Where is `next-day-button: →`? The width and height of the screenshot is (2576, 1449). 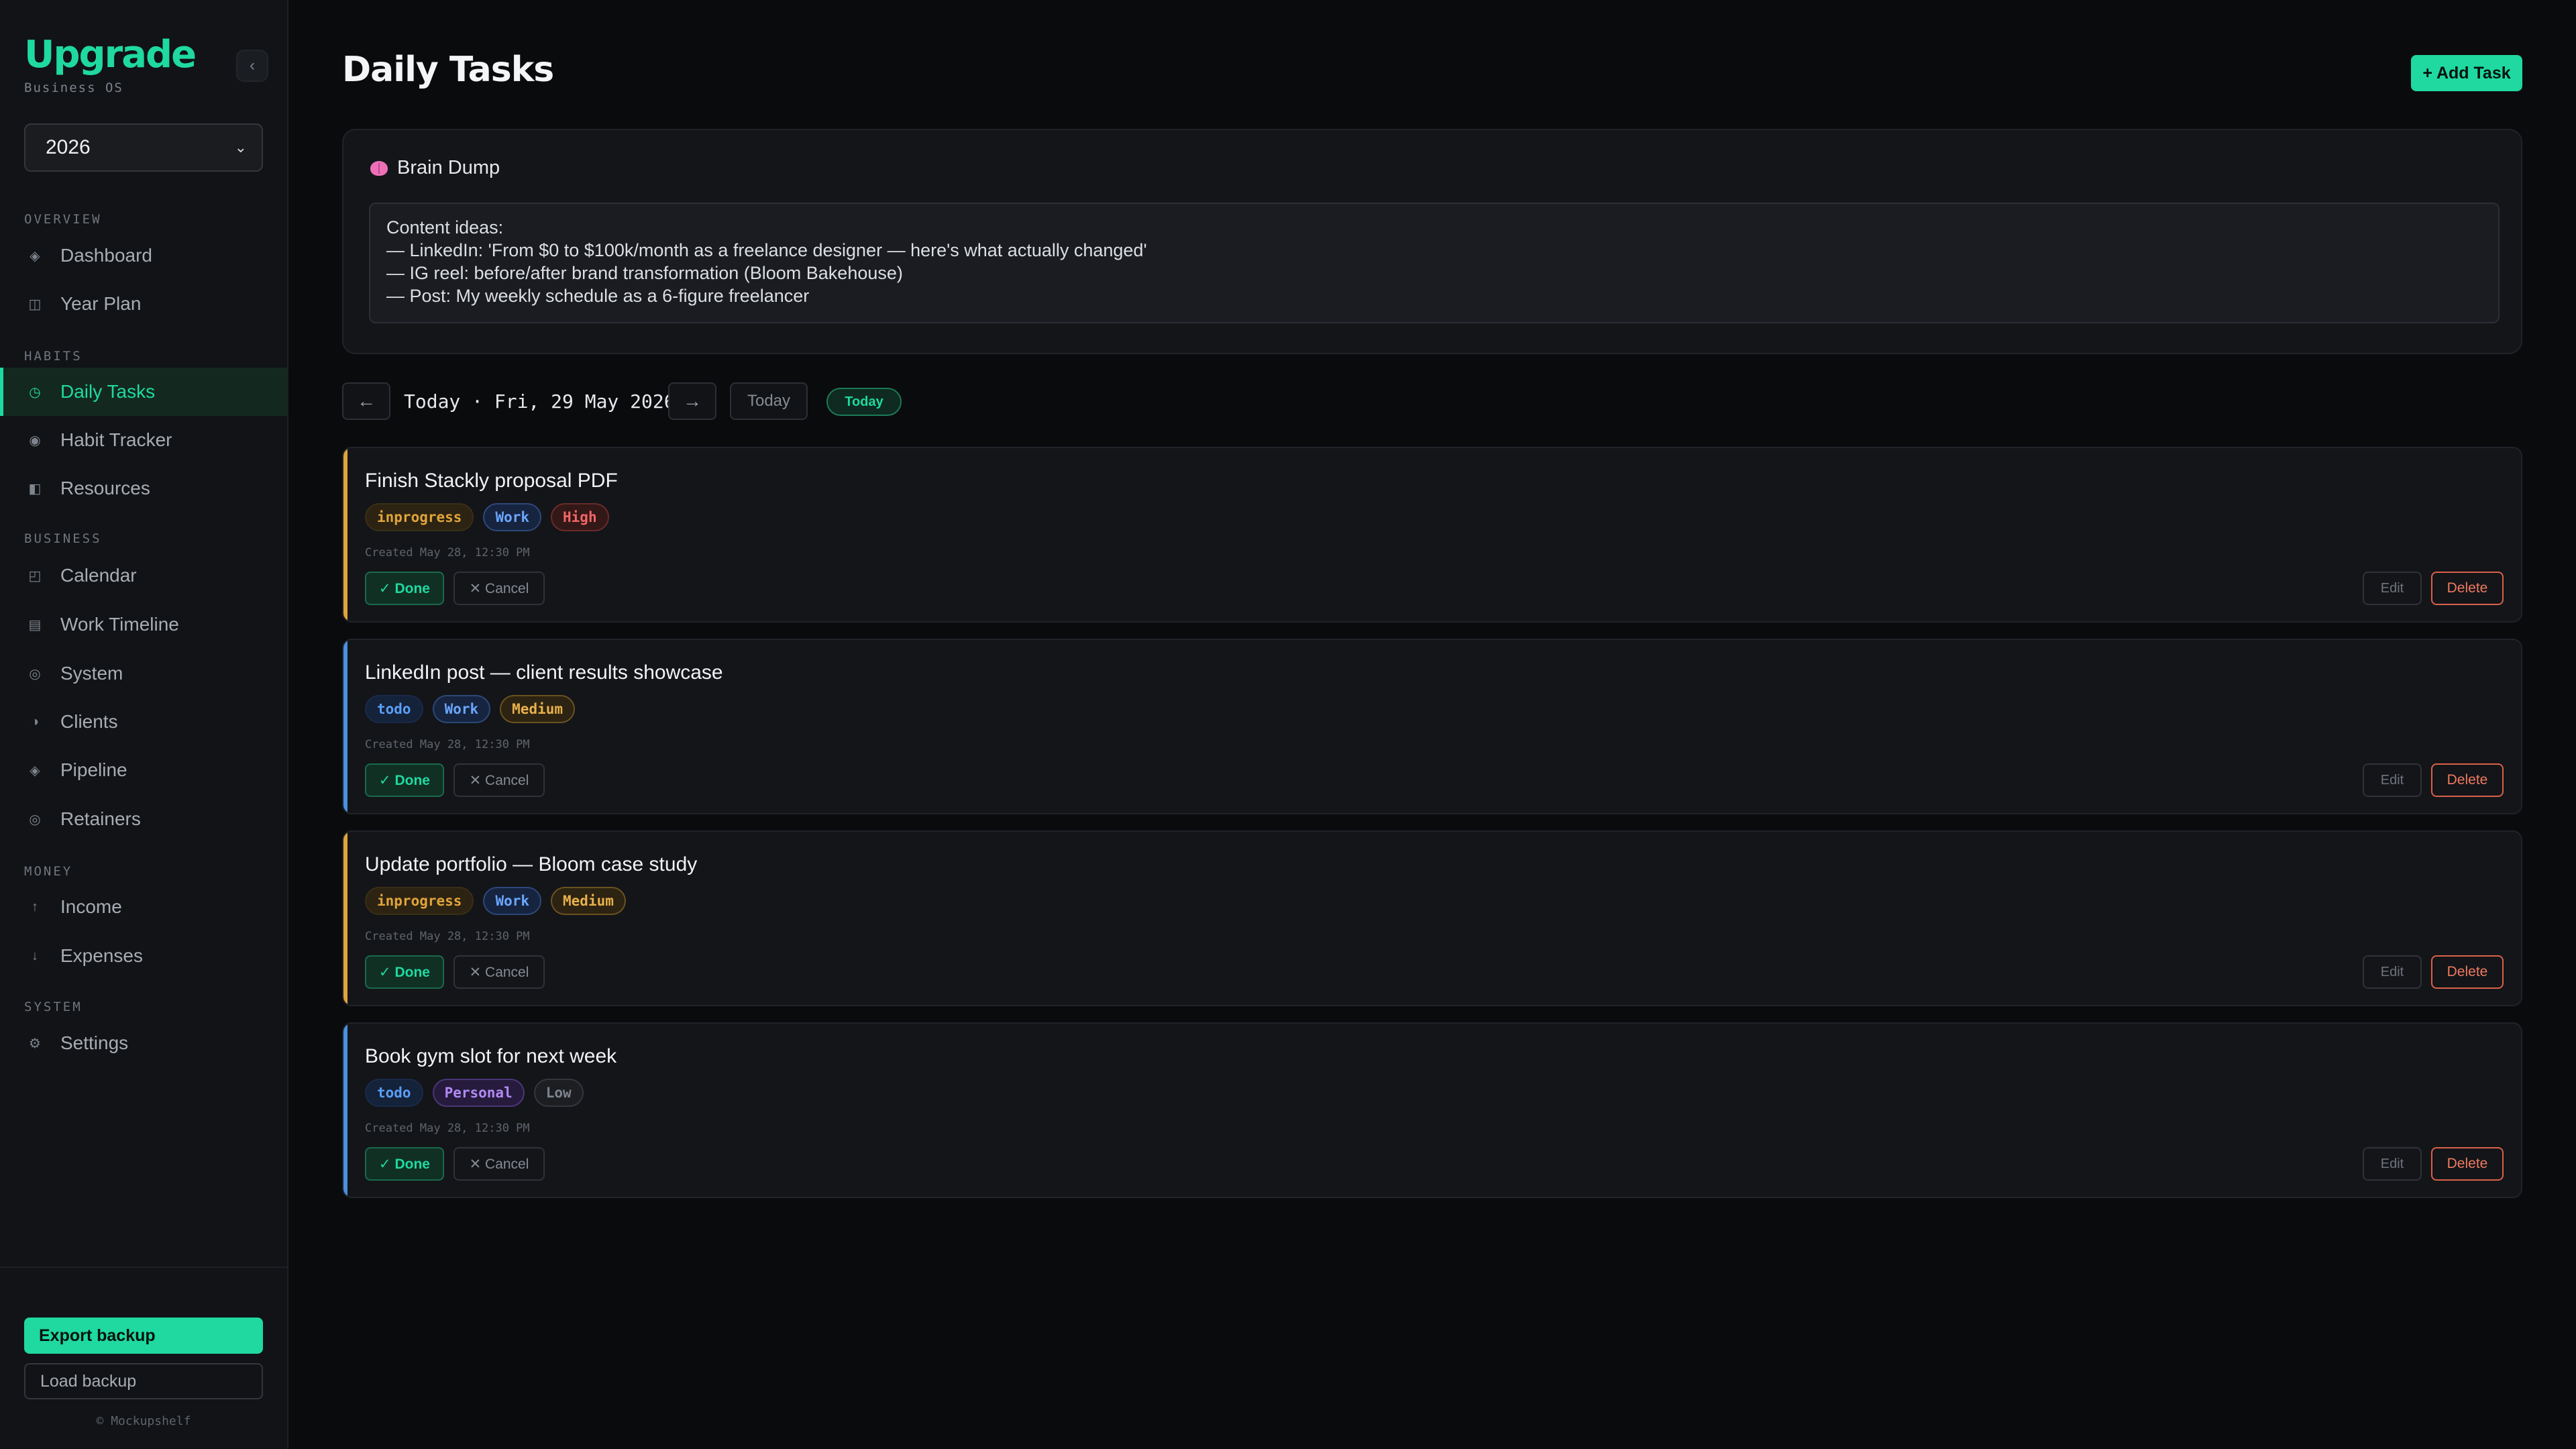
next-day-button: → is located at coordinates (692, 401).